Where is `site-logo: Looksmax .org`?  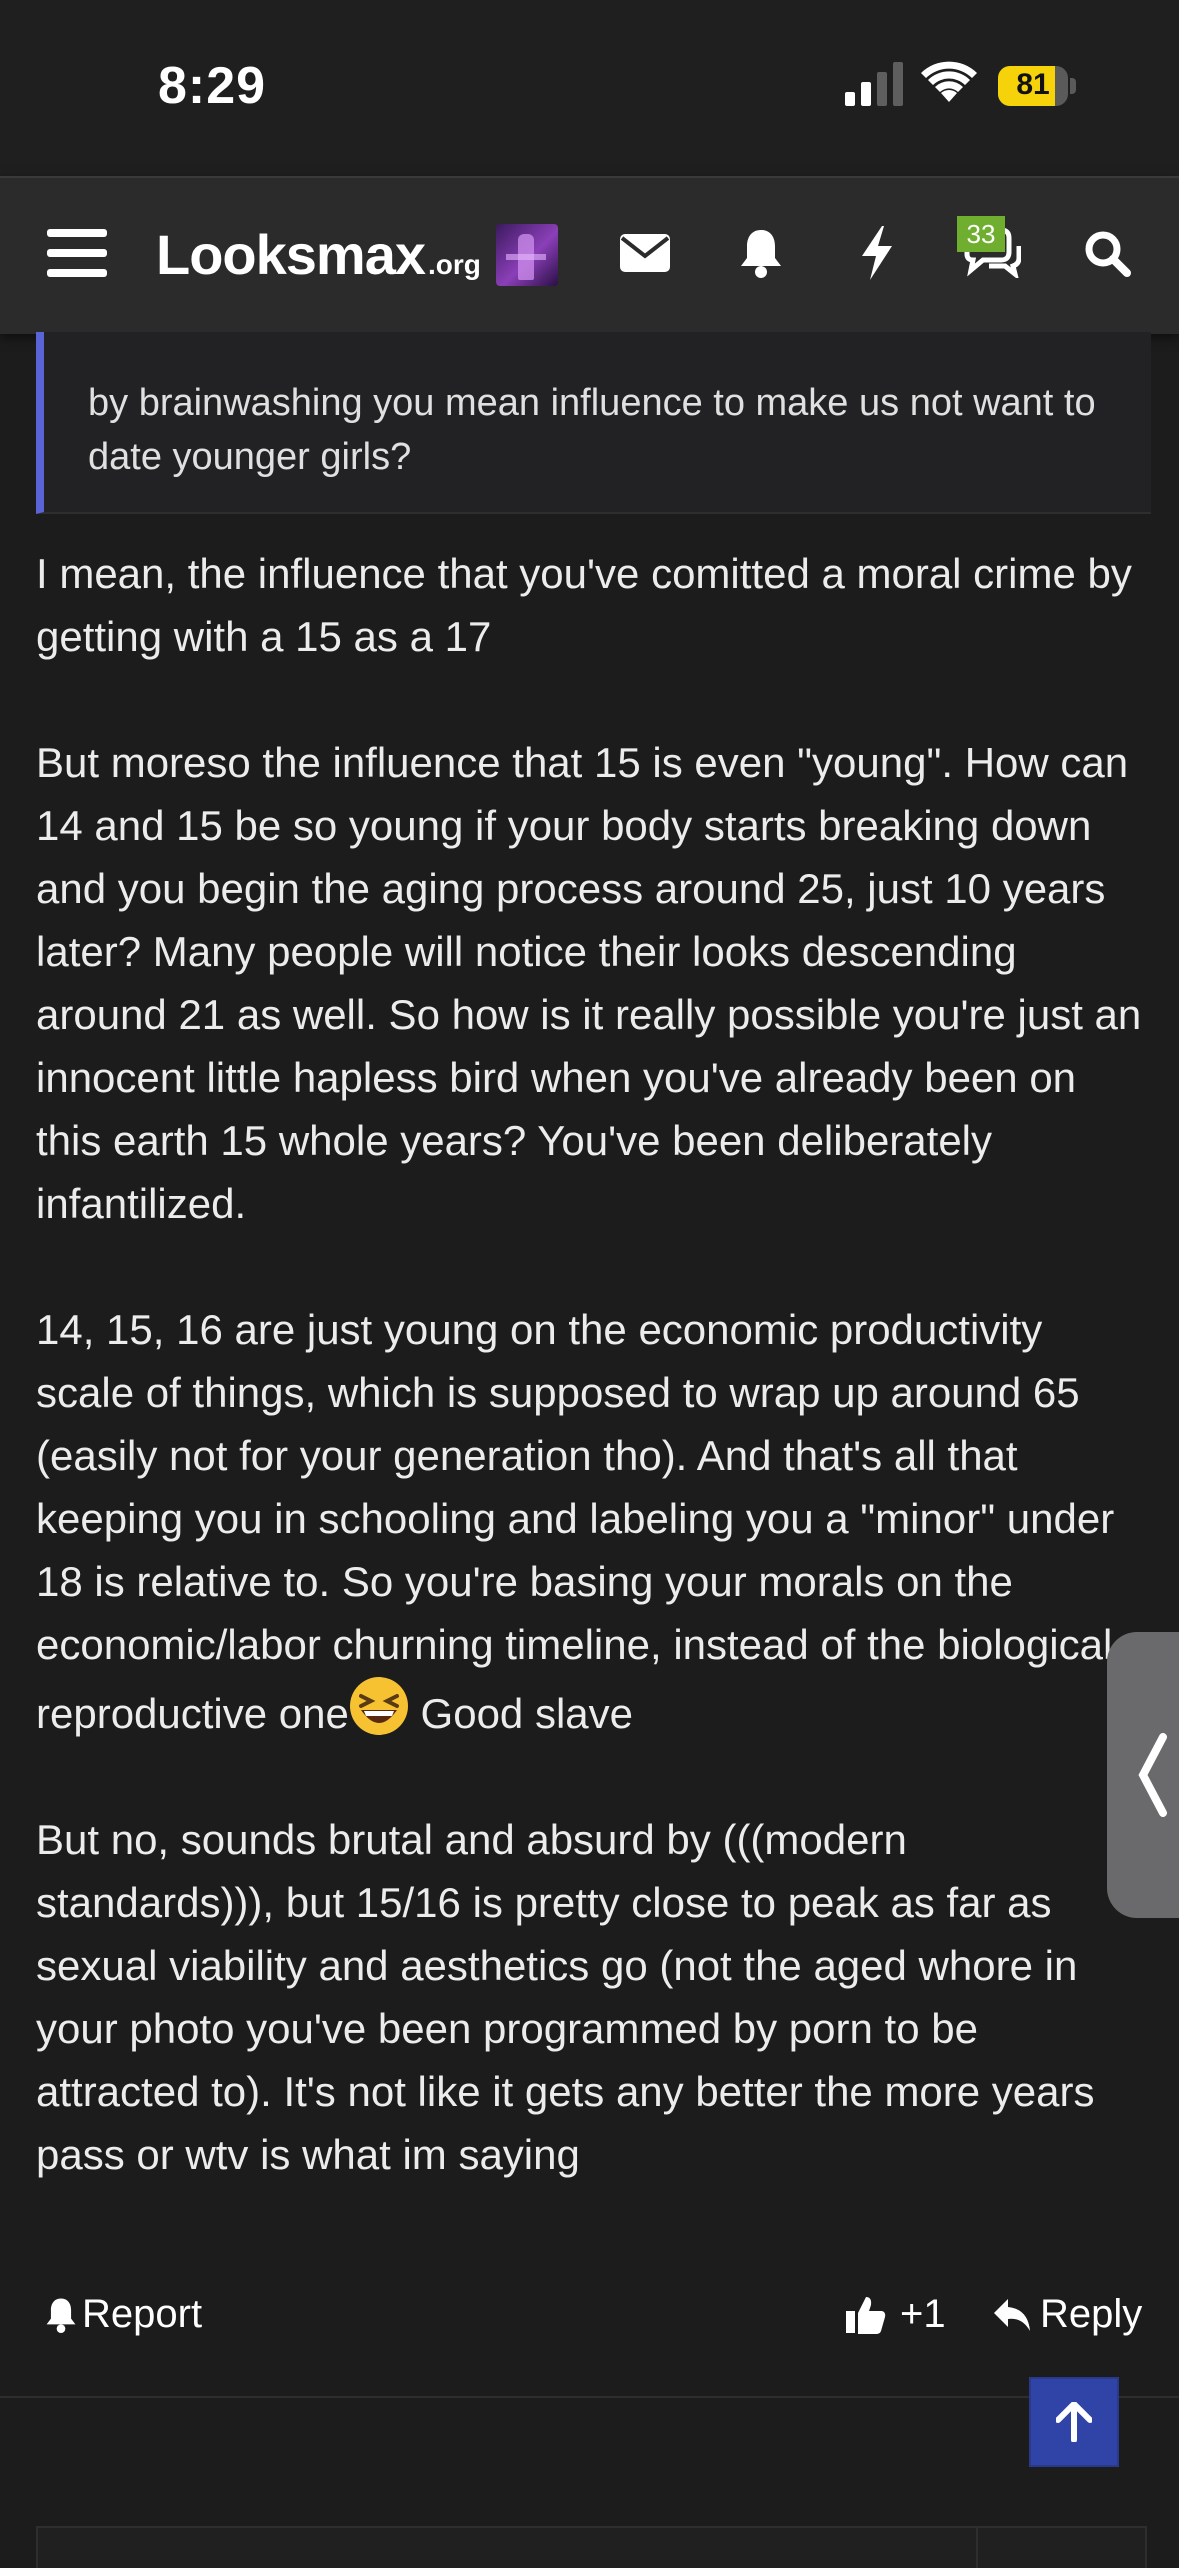
site-logo: Looksmax .org is located at coordinates (318, 257).